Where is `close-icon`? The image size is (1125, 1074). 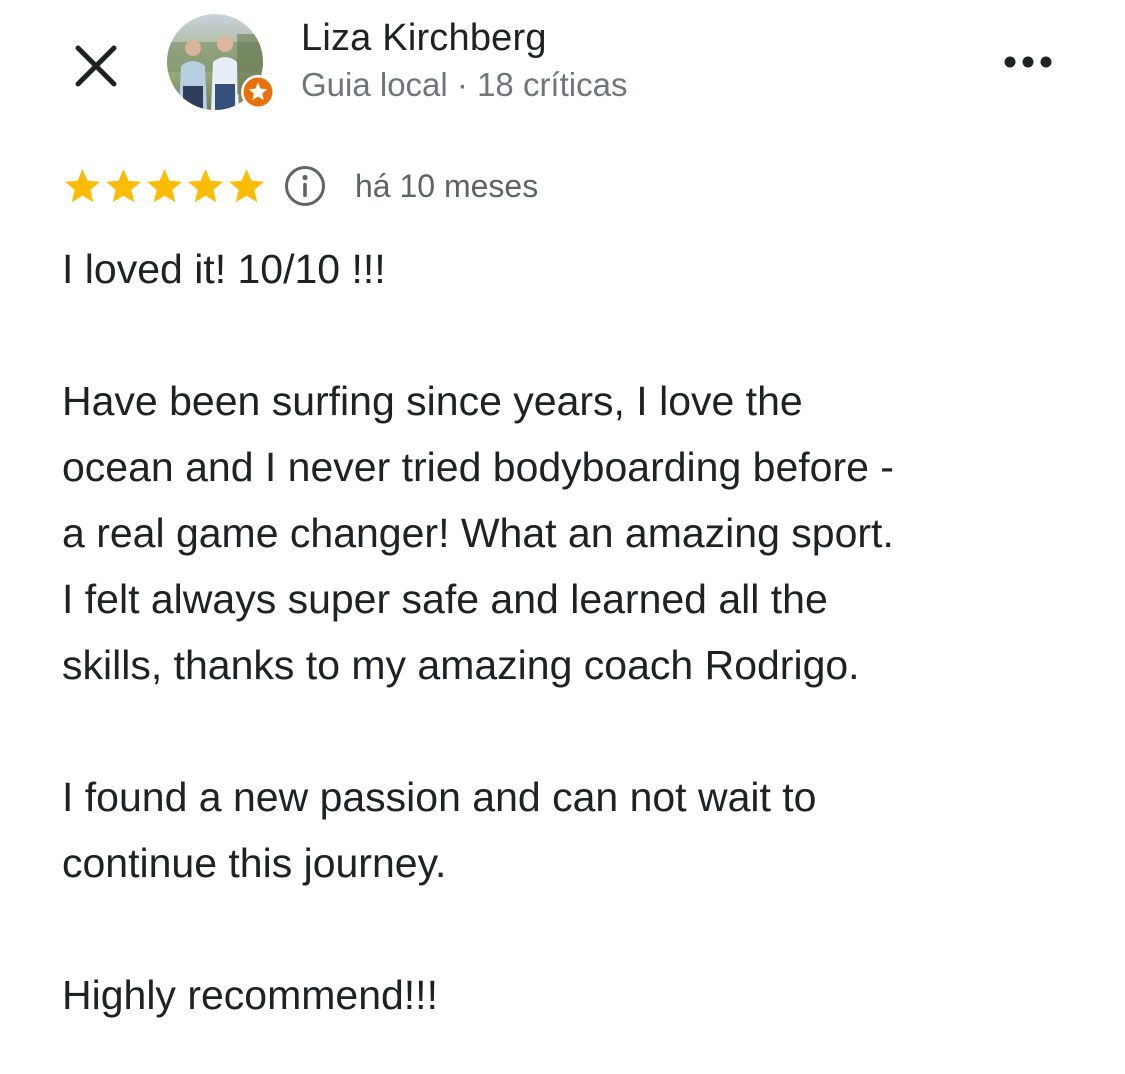
close-icon is located at coordinates (96, 66).